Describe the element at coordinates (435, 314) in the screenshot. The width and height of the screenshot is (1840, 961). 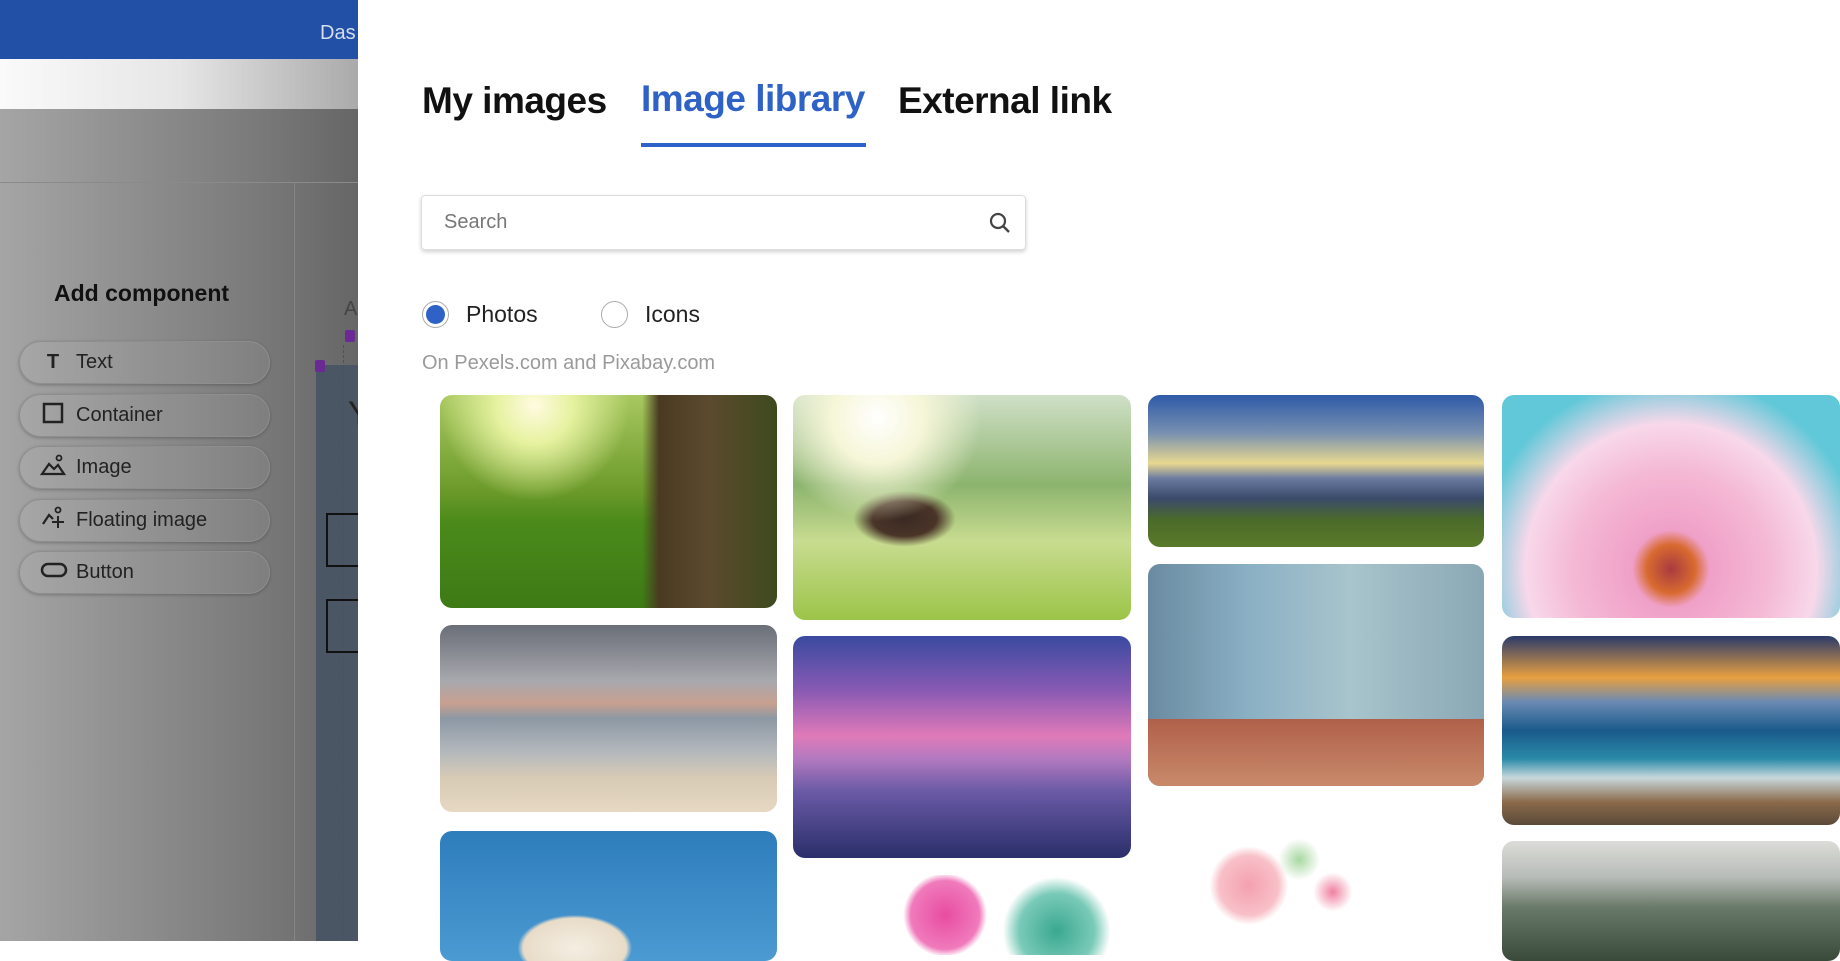
I see `radio-selected-icon` at that location.